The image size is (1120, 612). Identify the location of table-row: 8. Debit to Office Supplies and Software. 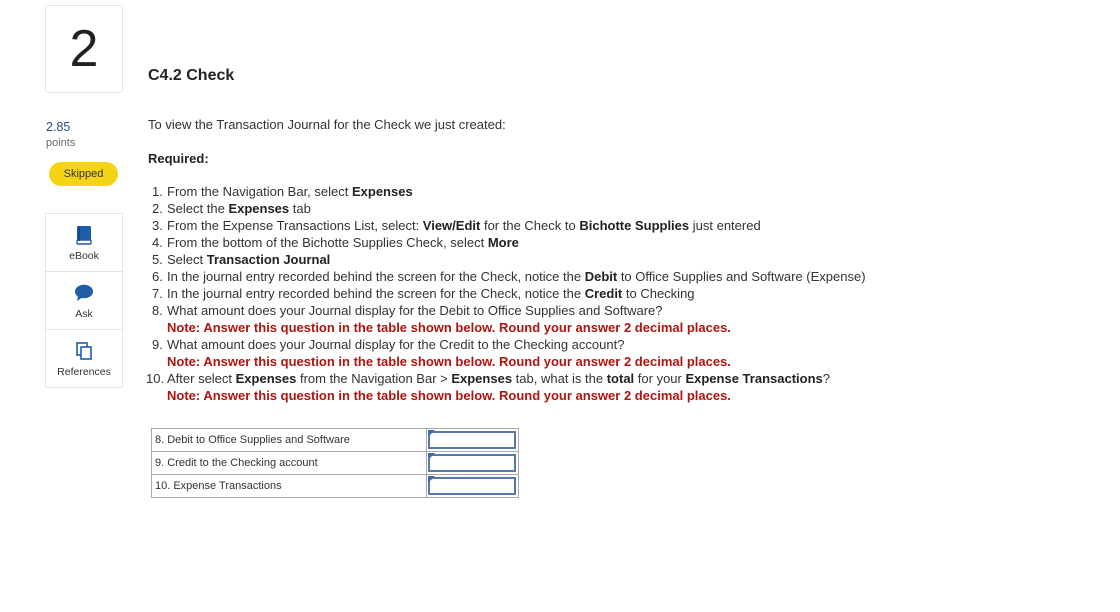
(335, 440).